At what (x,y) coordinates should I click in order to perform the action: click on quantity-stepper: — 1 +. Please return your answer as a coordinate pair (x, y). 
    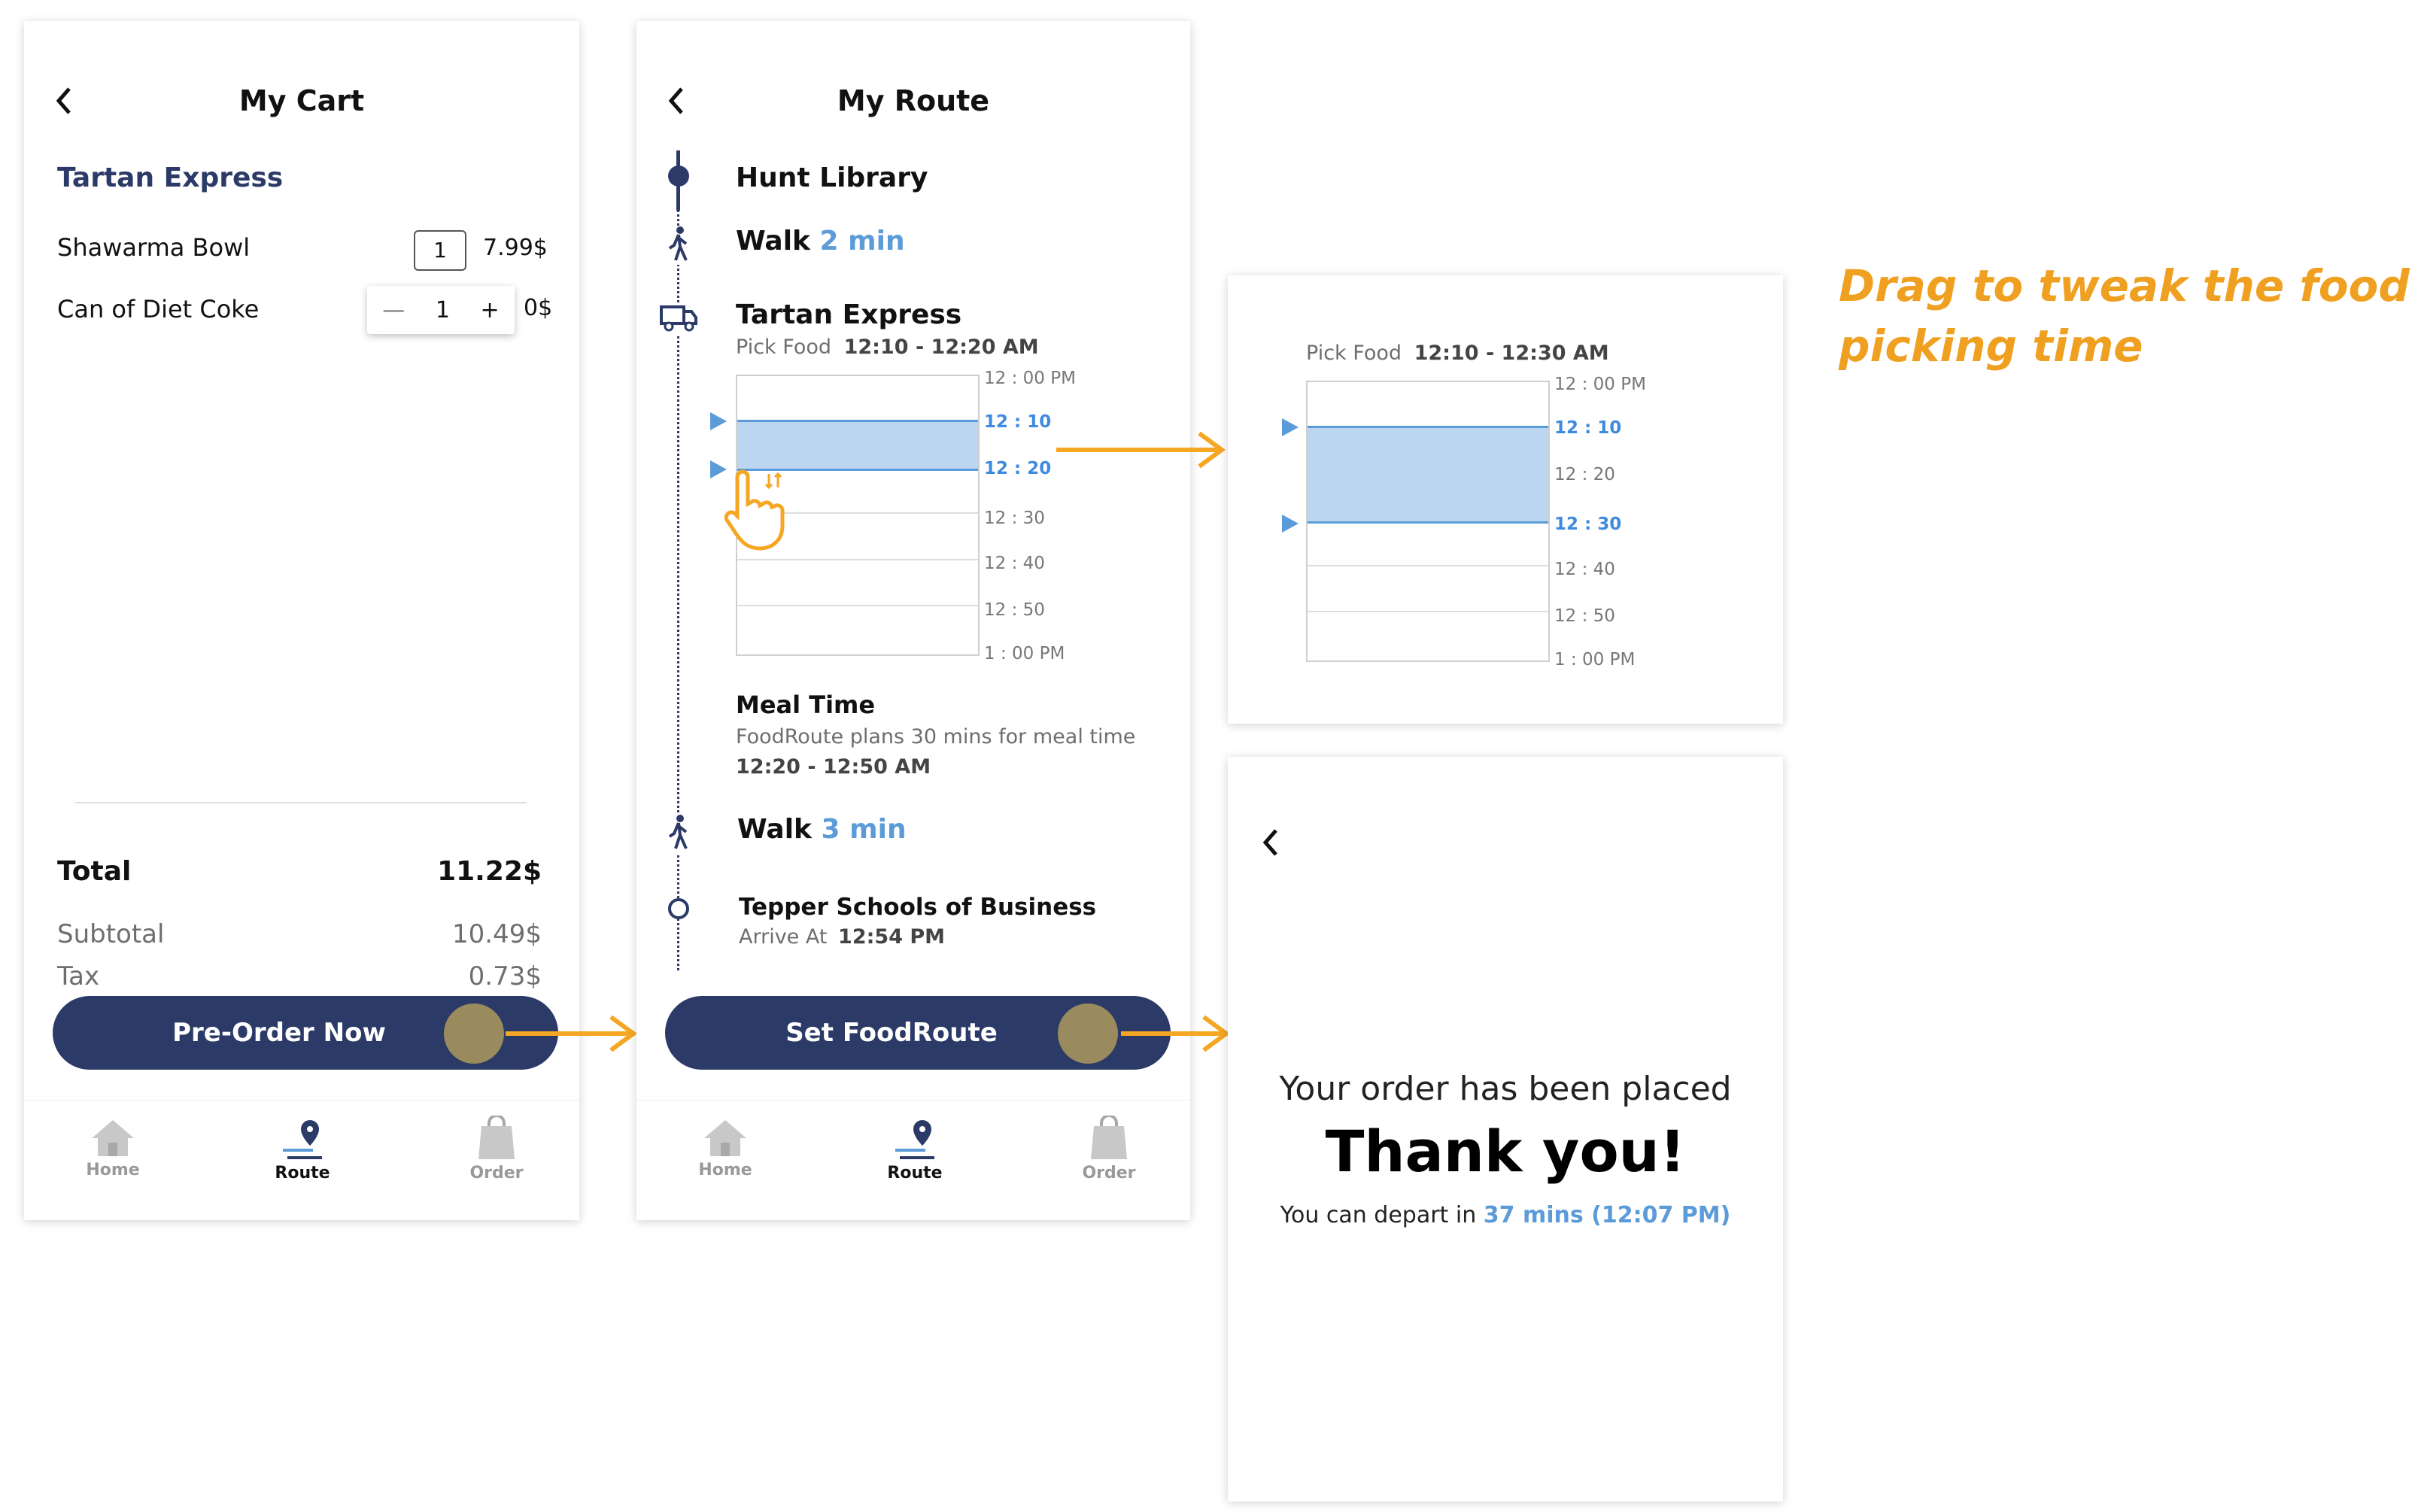
    Looking at the image, I should click on (441, 310).